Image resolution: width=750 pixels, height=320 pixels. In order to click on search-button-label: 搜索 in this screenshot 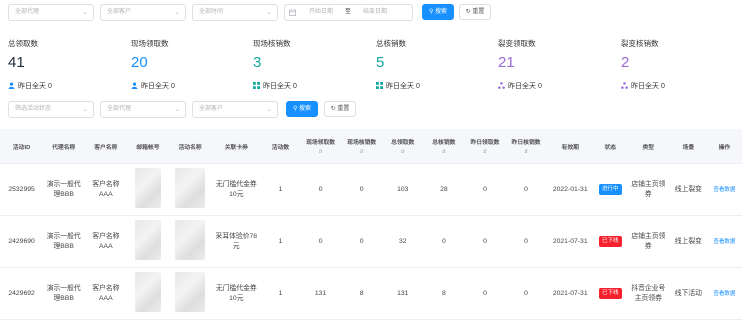, I will do `click(441, 12)`.